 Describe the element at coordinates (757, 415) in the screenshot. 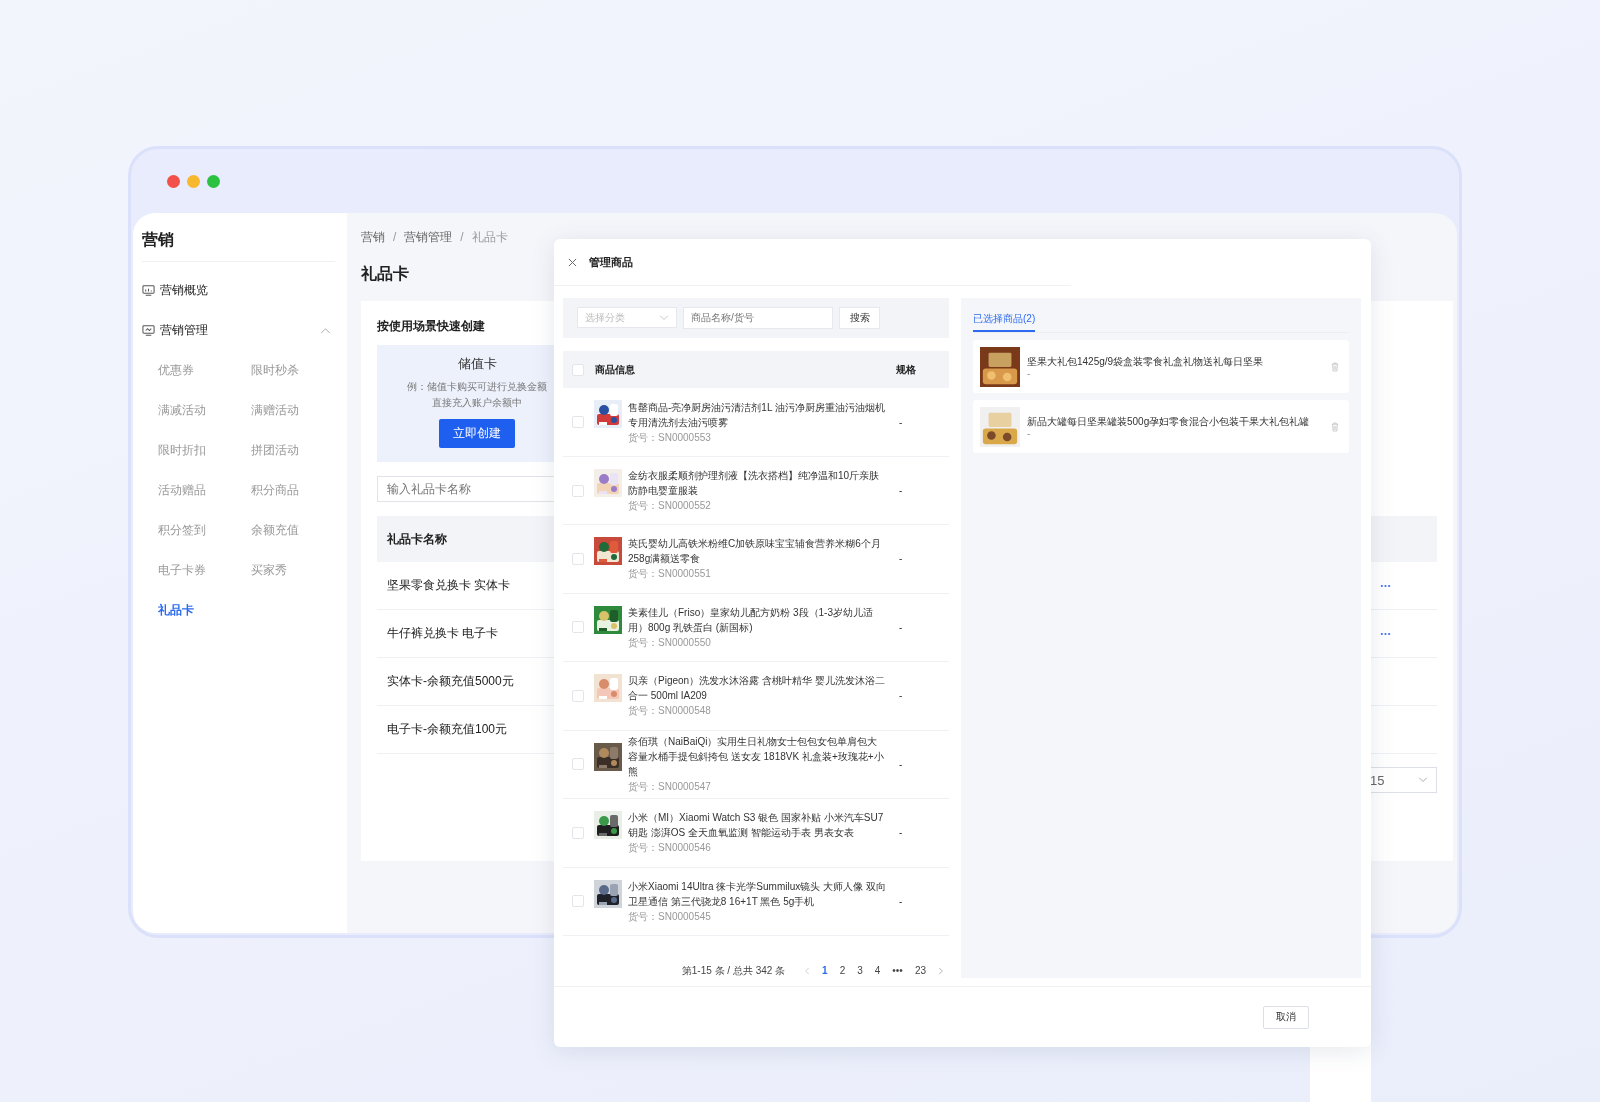

I see `product-name: 售罄商品-亮净厨房油污清洁剂1L 油污净厨房重油污油烟机专用清洗剂去油污喷雾` at that location.